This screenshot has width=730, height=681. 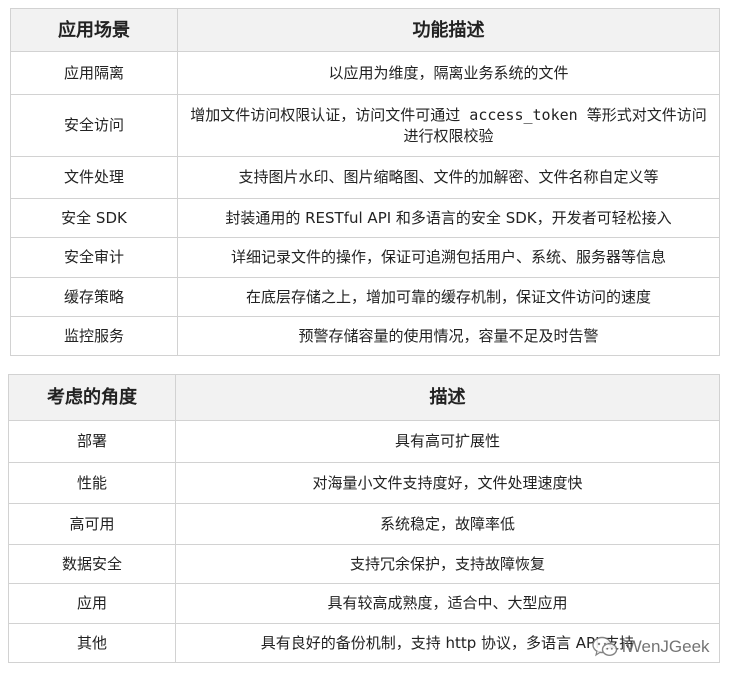 What do you see at coordinates (92, 441) in the screenshot?
I see `angle-cell: 部署` at bounding box center [92, 441].